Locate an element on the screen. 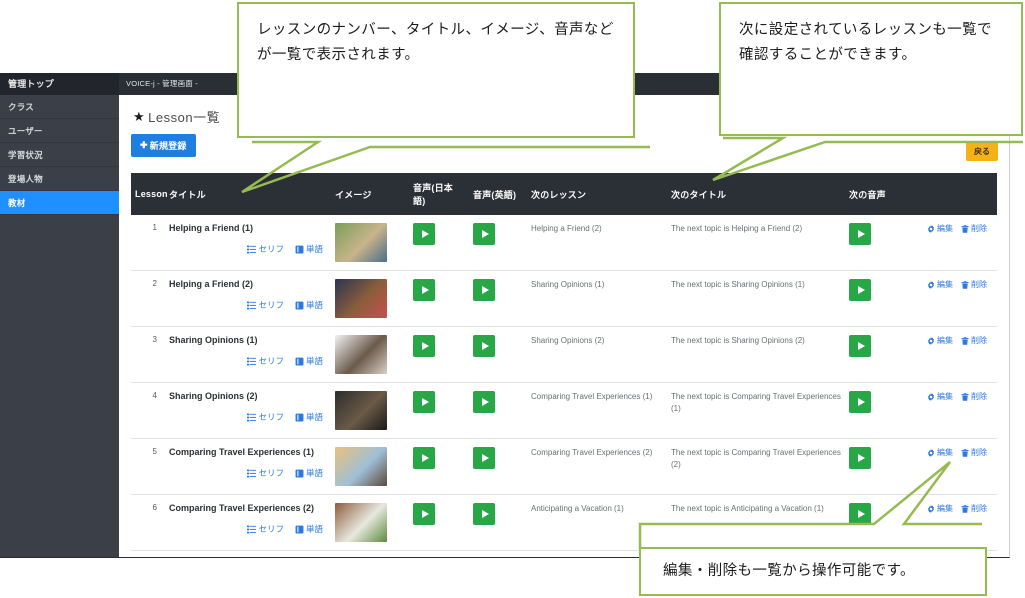 Image resolution: width=1025 pixels, height=598 pixels. sidebar: 管理トップ クラス ユーザー 学習状況 登場人物 教材 is located at coordinates (59, 315).